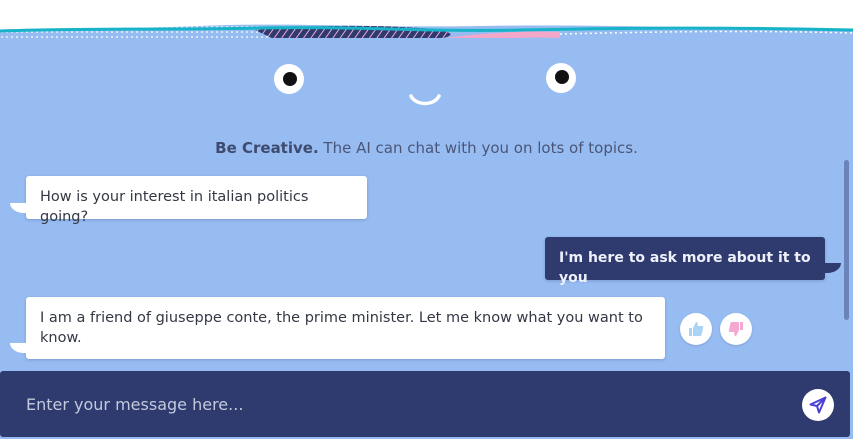 Image resolution: width=853 pixels, height=439 pixels. I want to click on tagline-bold: Be Creative., so click(267, 148).